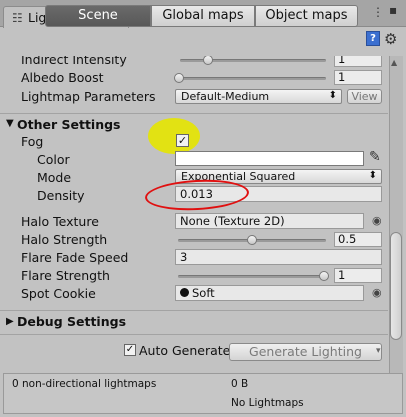 The width and height of the screenshot is (406, 417). Describe the element at coordinates (253, 78) in the screenshot. I see `albedo-boost-slider` at that location.